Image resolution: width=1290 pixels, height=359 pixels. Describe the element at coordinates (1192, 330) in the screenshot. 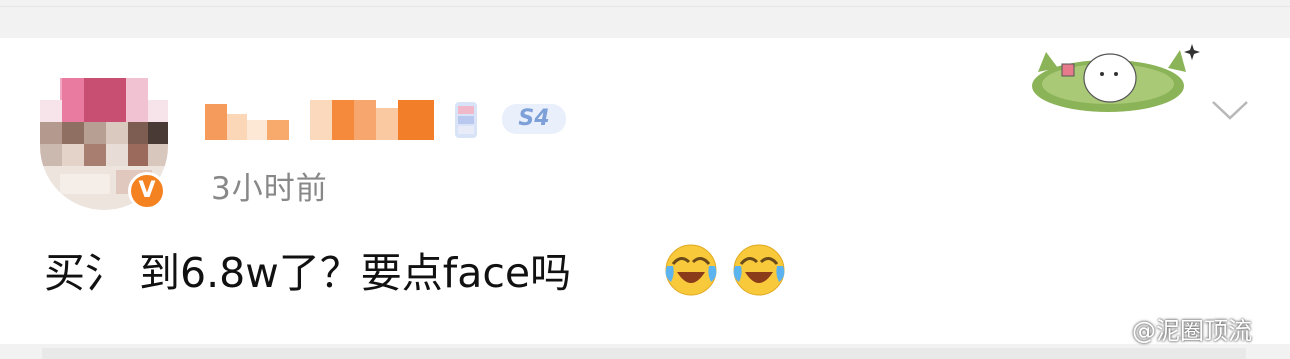

I see `watermark-text: @泥圈顶流` at that location.